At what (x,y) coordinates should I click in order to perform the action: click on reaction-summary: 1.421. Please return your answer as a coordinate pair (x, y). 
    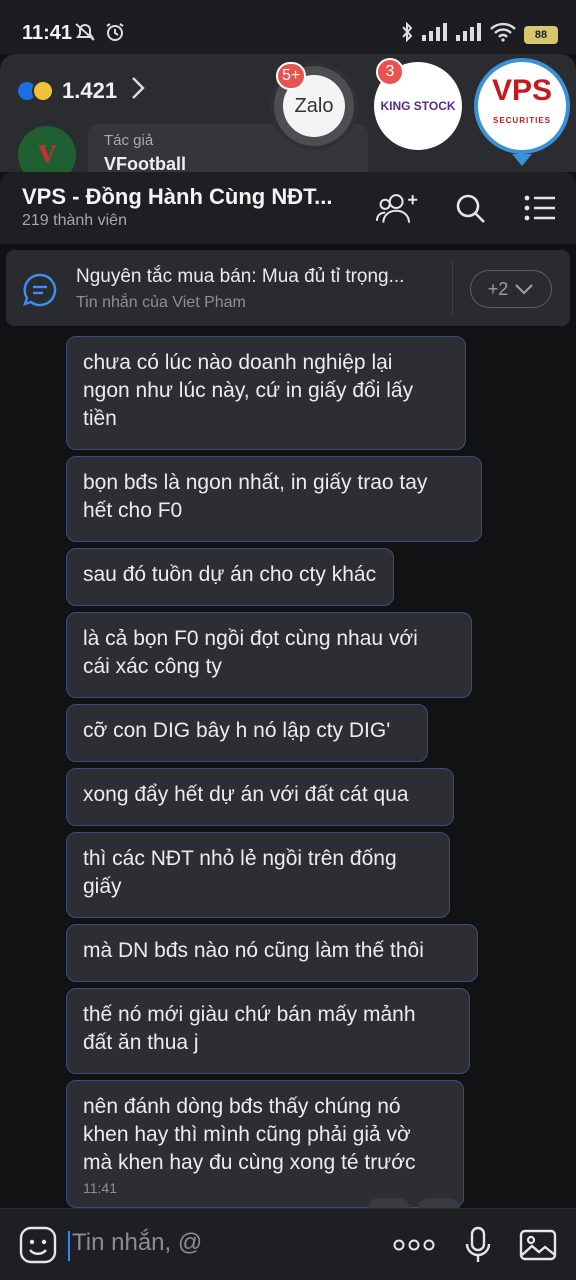
    Looking at the image, I should click on (80, 90).